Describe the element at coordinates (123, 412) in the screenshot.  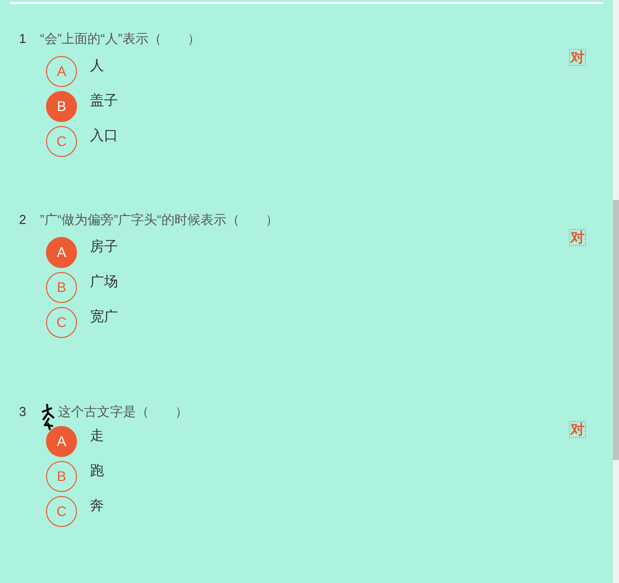
I see `question-text: 这个古文字是（ ）` at that location.